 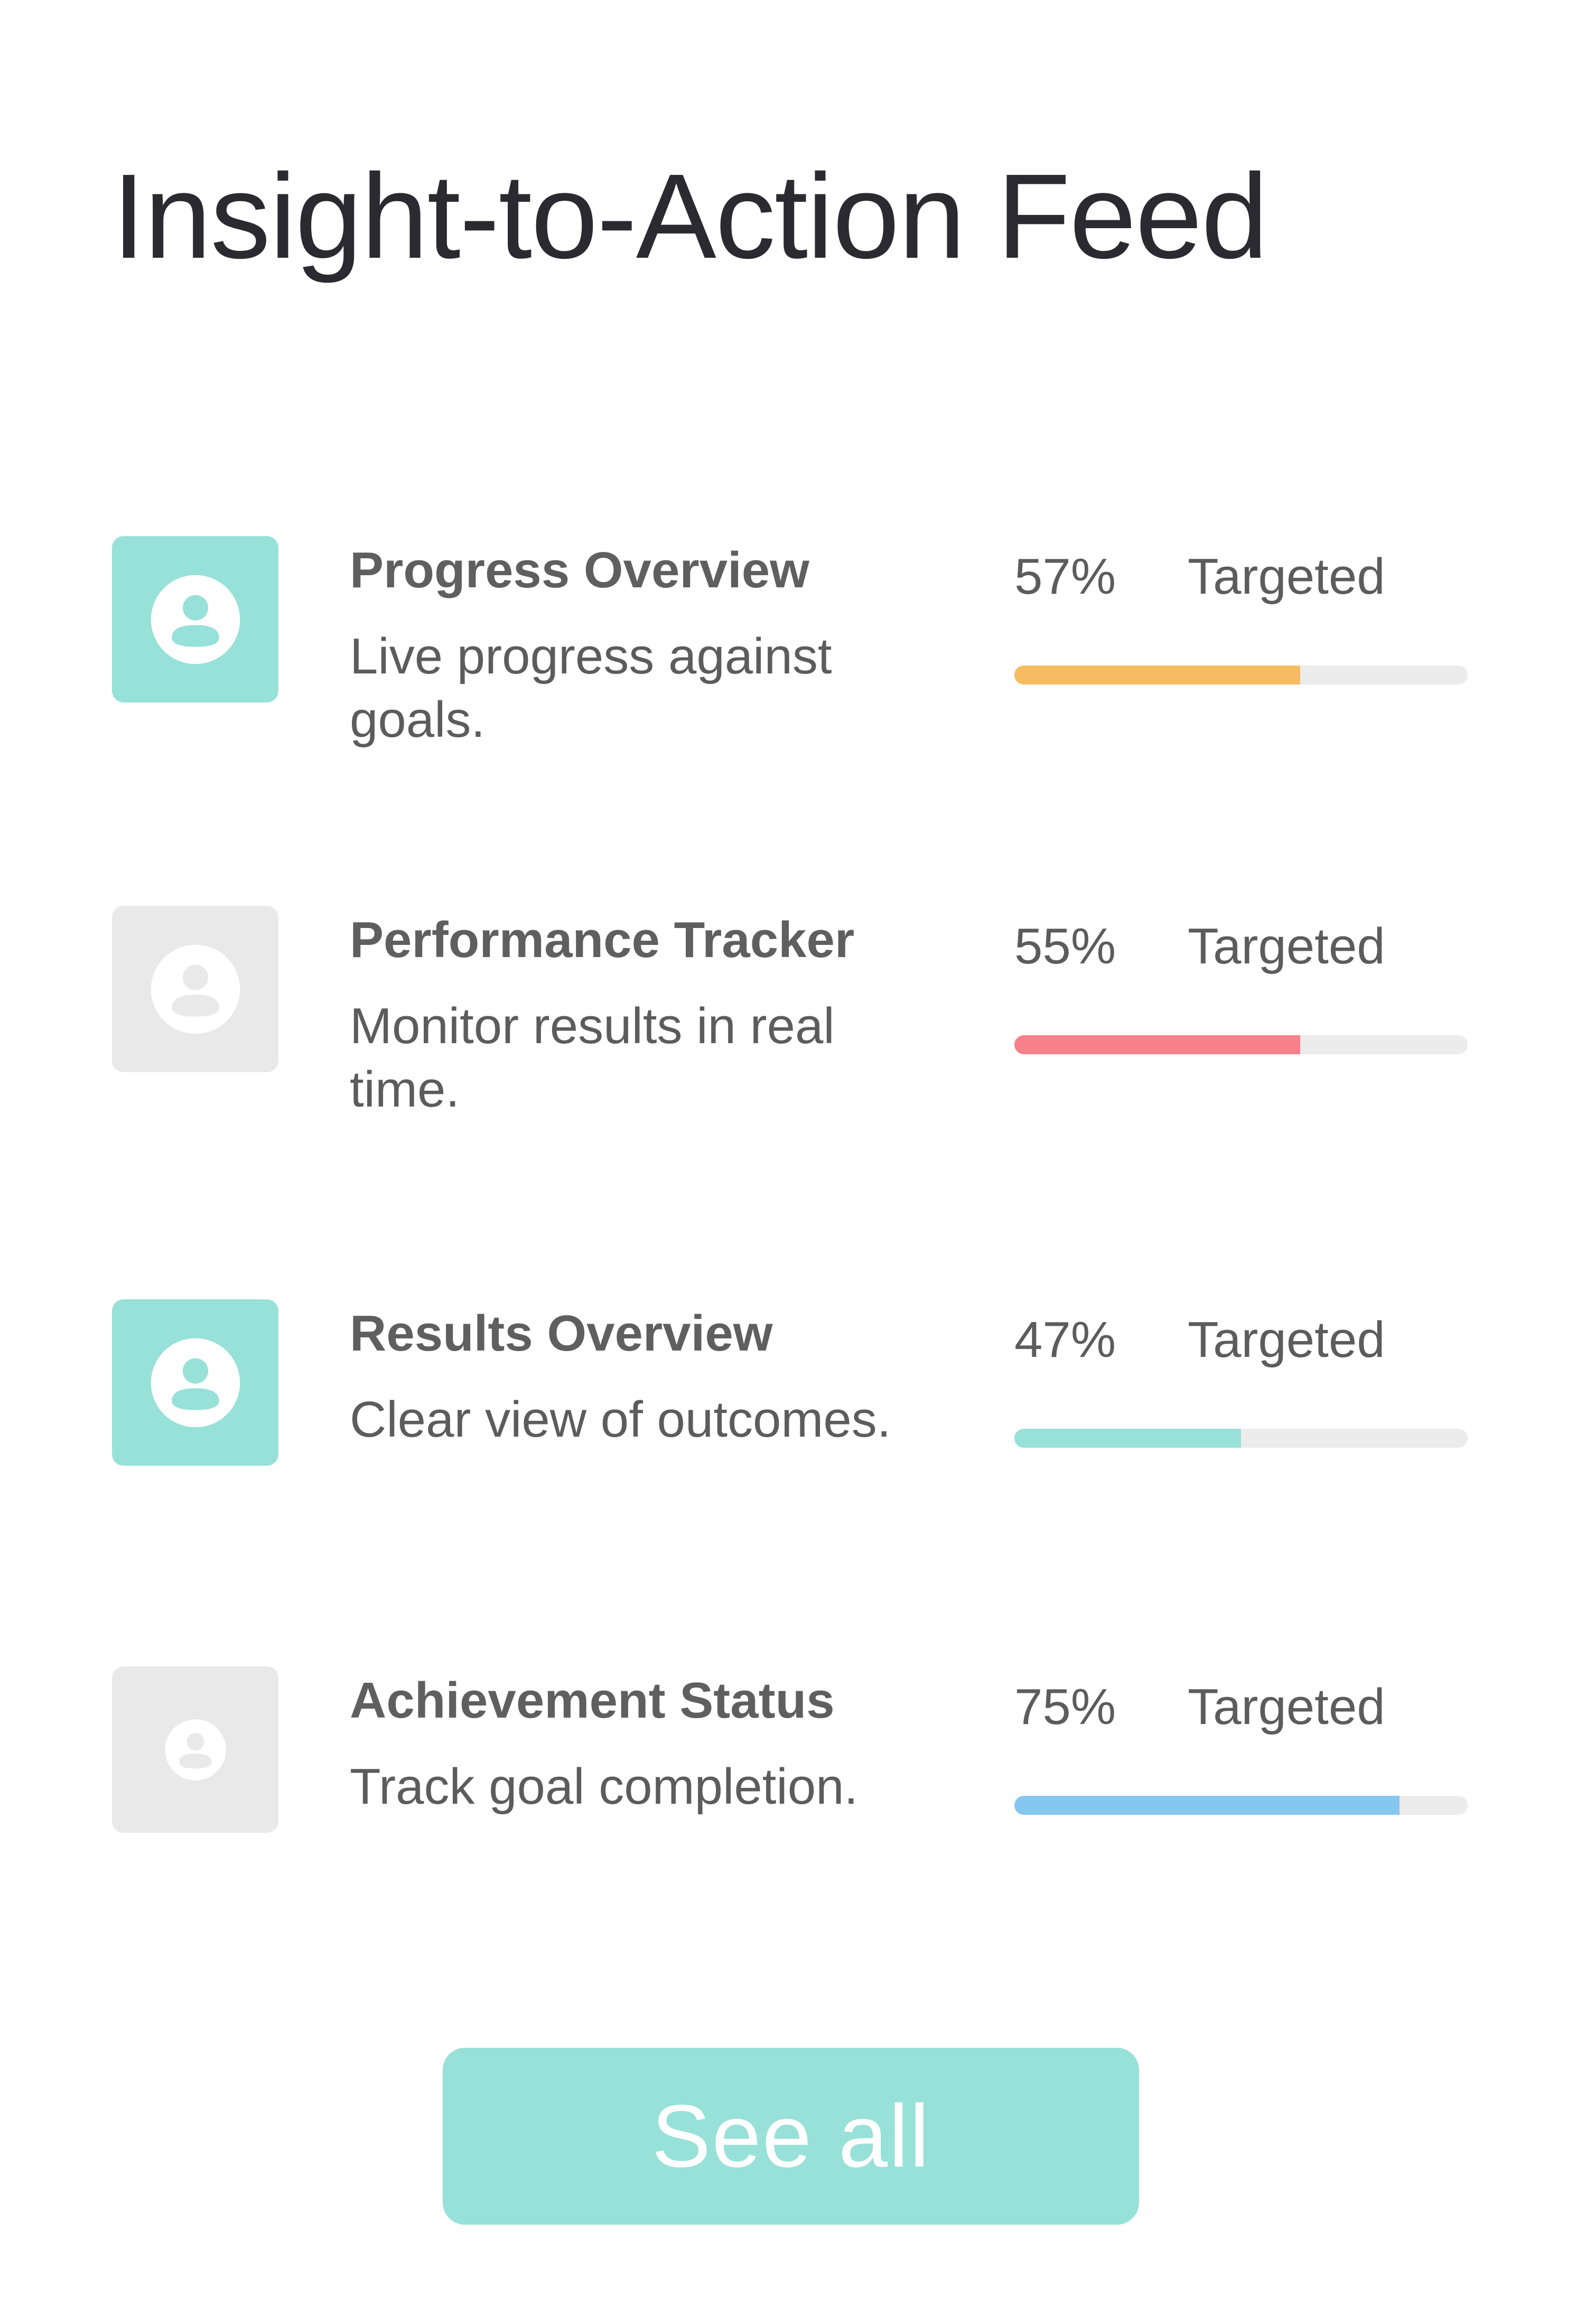 I want to click on item-title: Results Overview, so click(x=561, y=1334).